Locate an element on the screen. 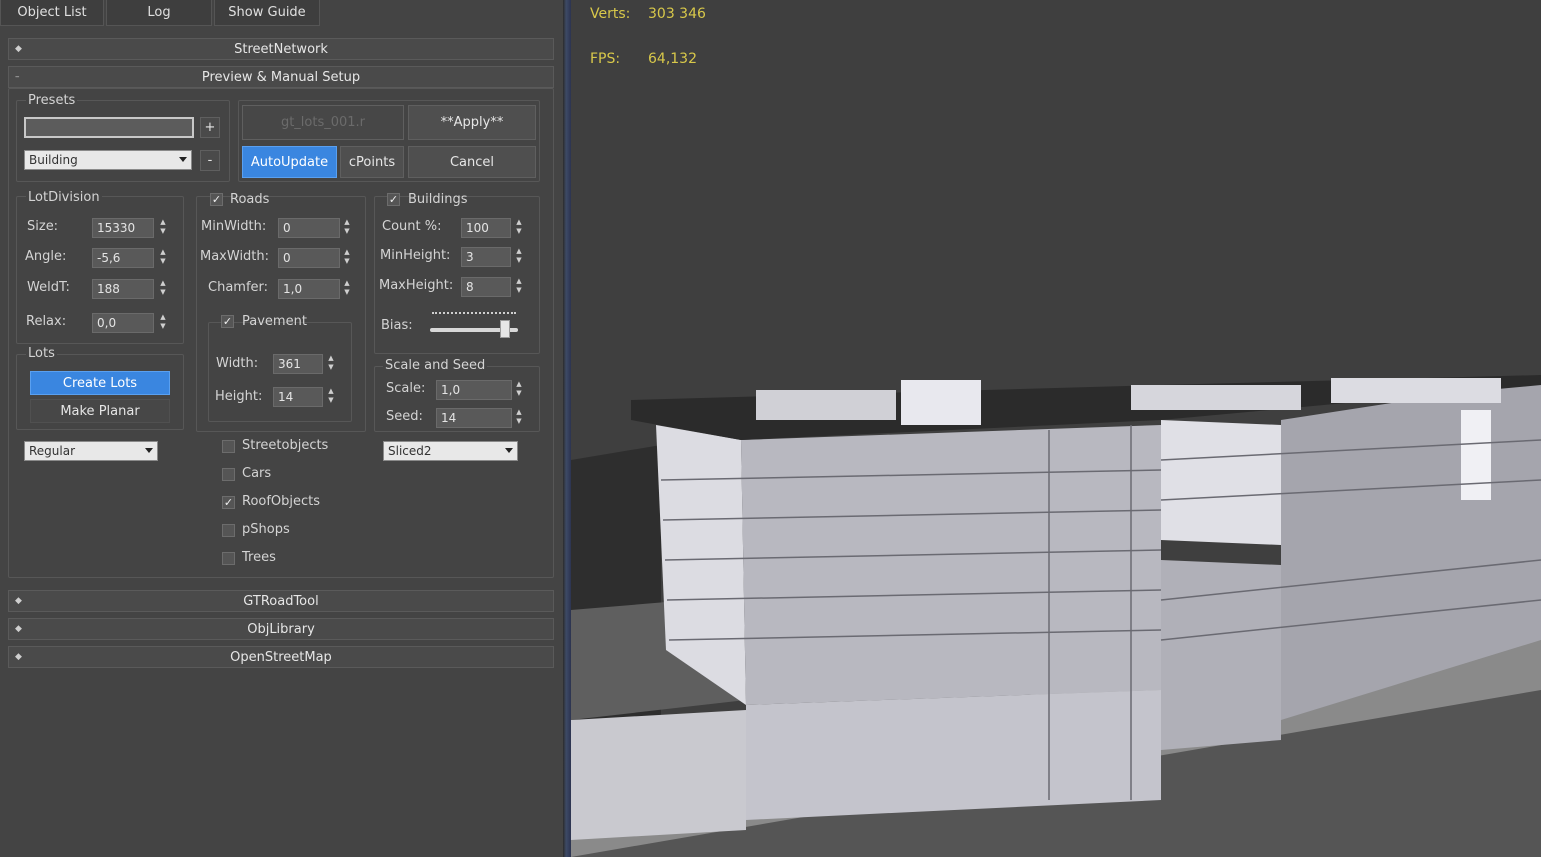 The height and width of the screenshot is (857, 1541). weldt-field: 188 is located at coordinates (123, 289).